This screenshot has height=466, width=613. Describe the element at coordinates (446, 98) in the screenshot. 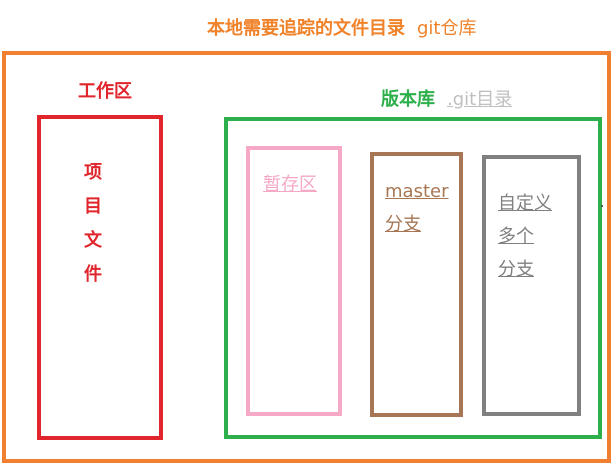

I see `repository-heading: 版本库 .git目录` at that location.